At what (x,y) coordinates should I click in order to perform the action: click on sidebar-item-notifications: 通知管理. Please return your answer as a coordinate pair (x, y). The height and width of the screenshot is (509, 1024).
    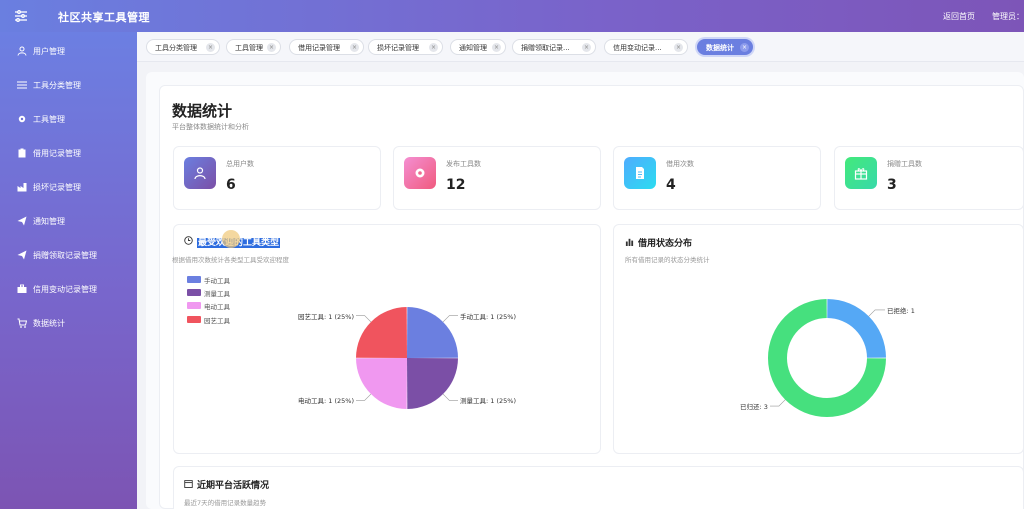
    Looking at the image, I should click on (68, 221).